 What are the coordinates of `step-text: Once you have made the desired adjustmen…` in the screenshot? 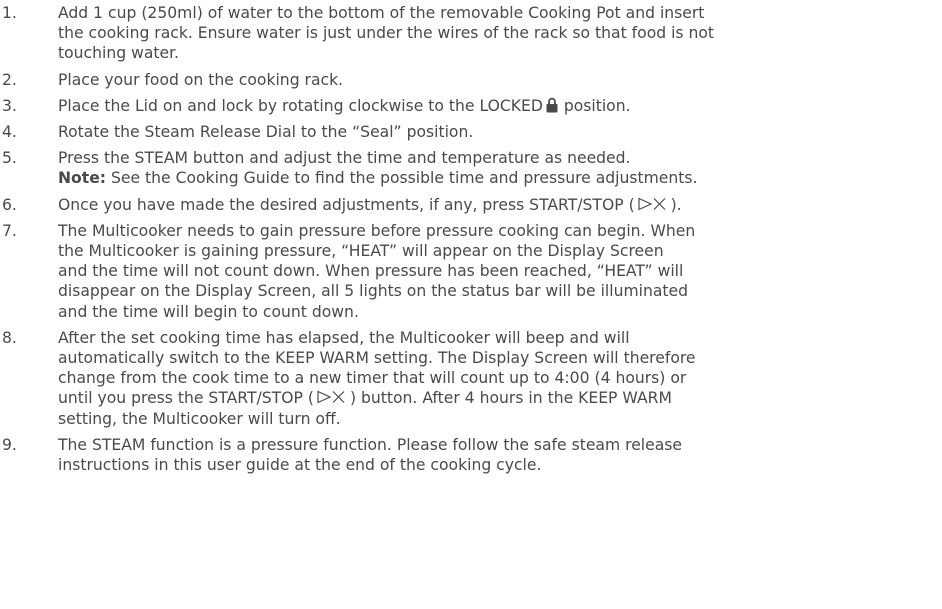 It's located at (346, 204).